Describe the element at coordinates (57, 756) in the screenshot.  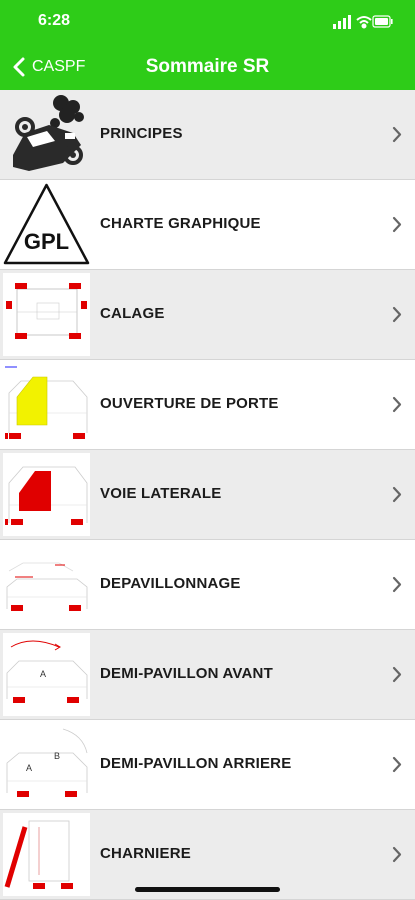
I see `point-b-label: B` at that location.